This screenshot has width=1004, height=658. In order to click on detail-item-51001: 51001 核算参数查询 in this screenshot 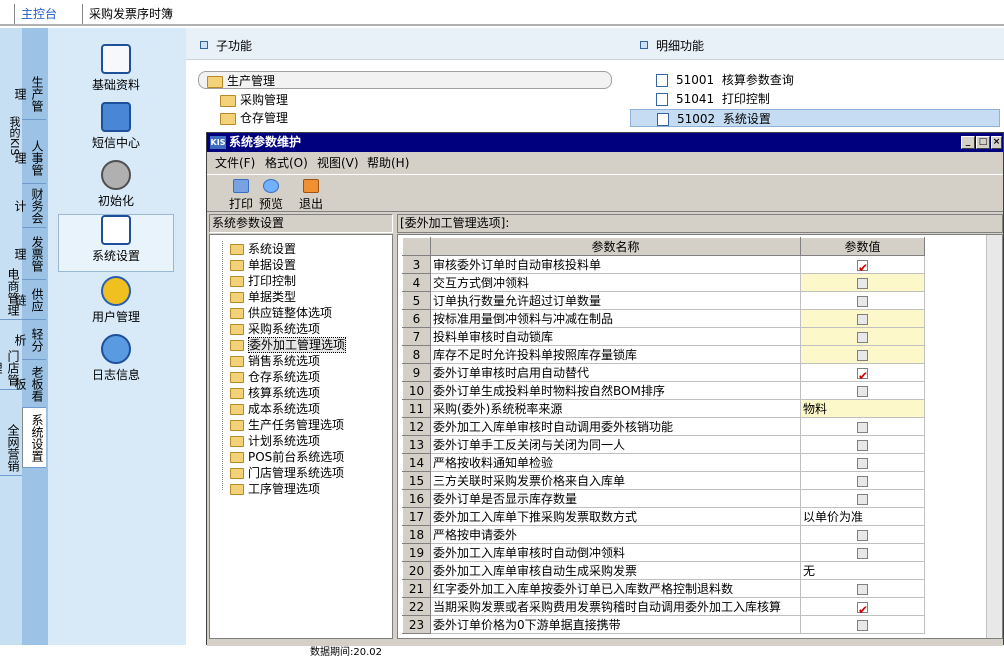, I will do `click(815, 80)`.